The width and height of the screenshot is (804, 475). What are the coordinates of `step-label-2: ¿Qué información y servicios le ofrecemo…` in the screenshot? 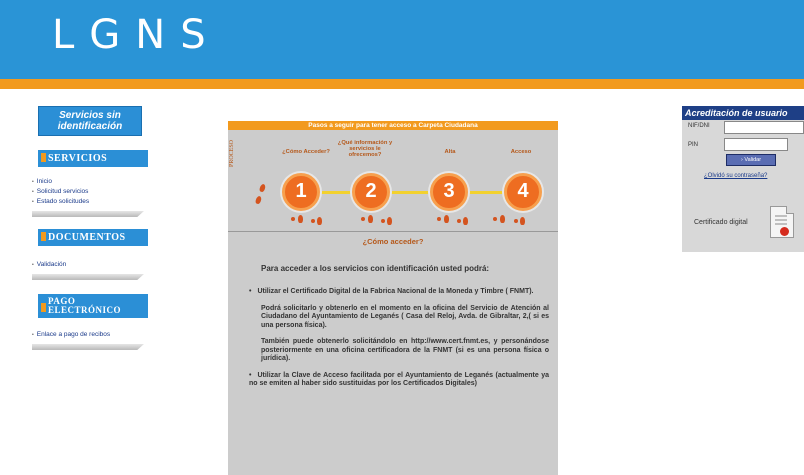 It's located at (365, 149).